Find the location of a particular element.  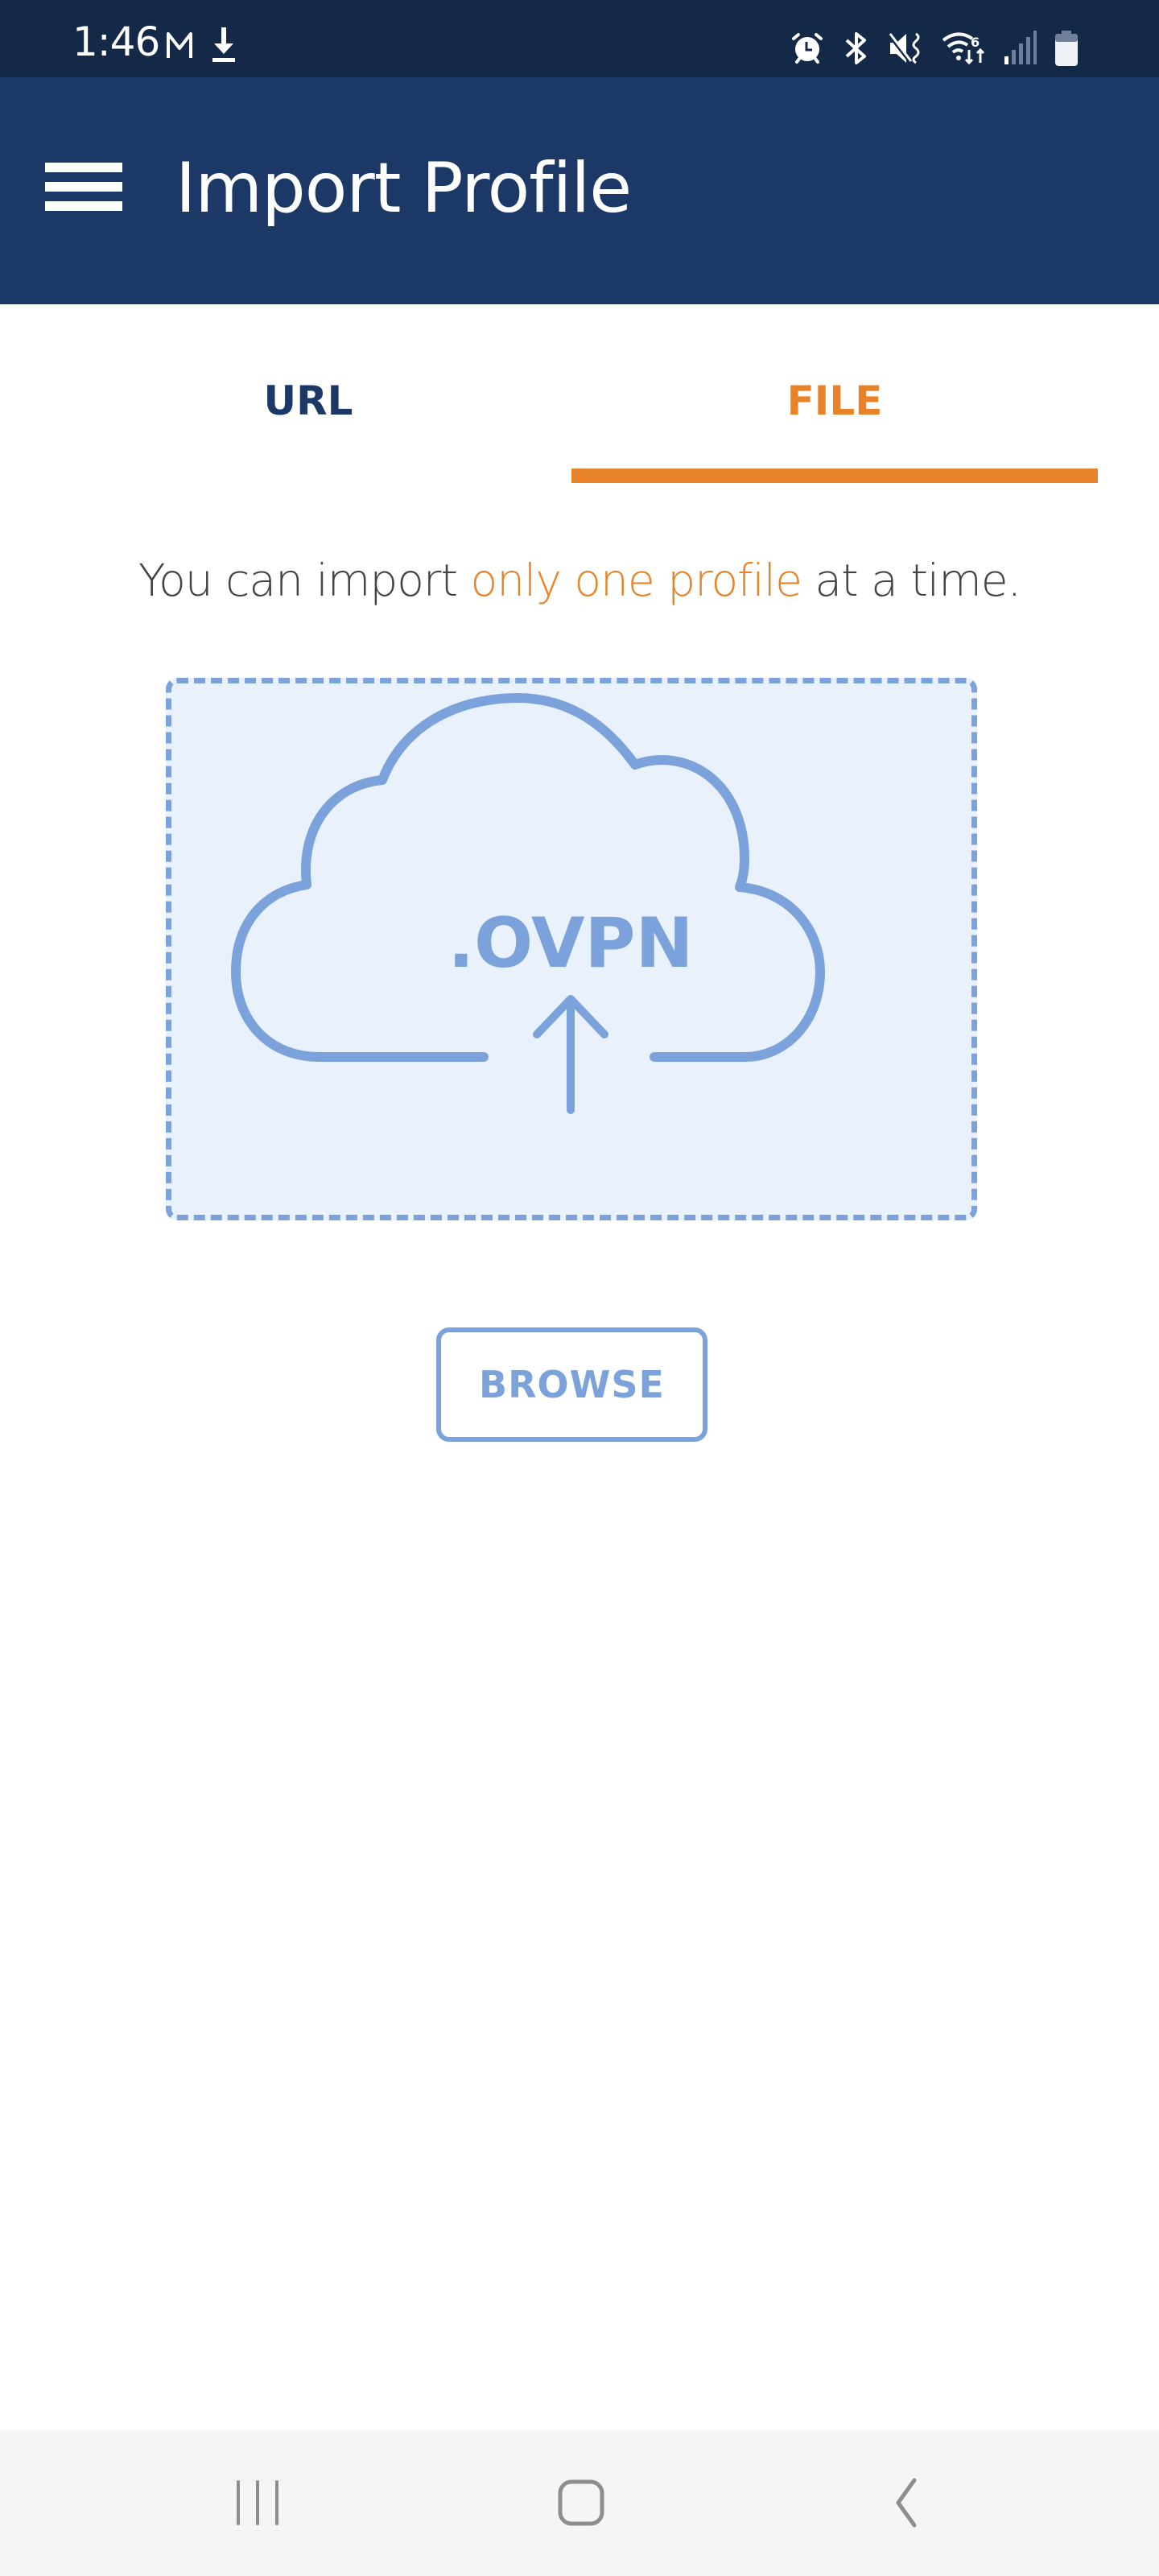

svg-text: 6 is located at coordinates (975, 42).